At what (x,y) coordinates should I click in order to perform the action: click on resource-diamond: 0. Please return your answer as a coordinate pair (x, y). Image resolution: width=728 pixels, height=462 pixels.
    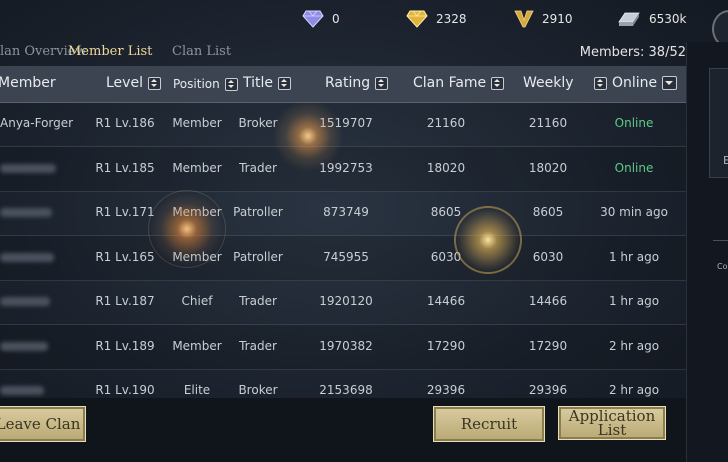
    Looking at the image, I should click on (321, 19).